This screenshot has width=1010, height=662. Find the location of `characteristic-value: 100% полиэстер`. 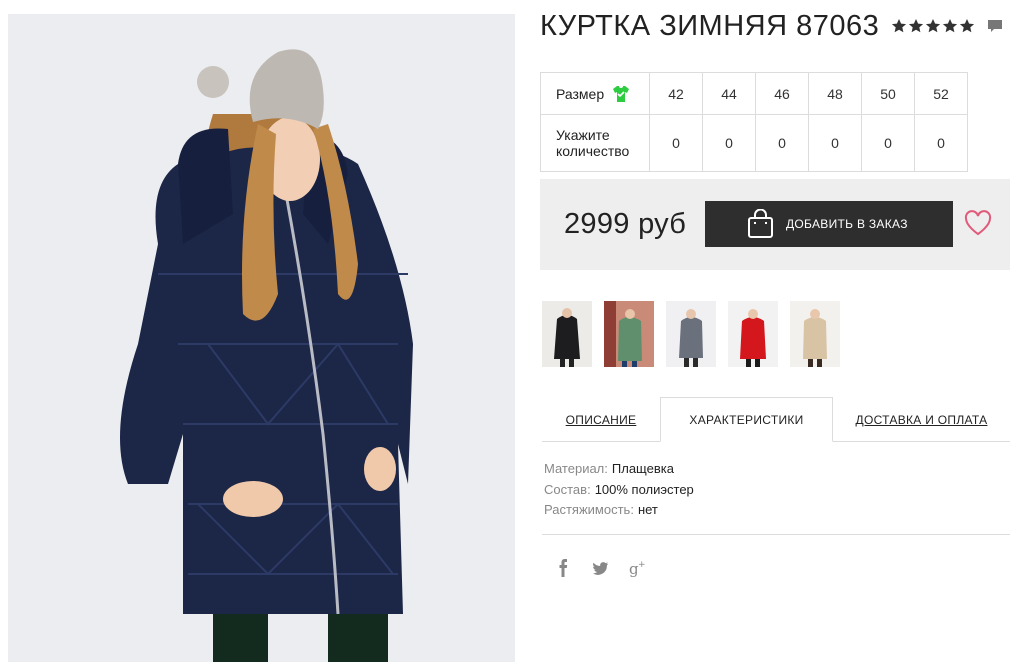

characteristic-value: 100% полиэстер is located at coordinates (644, 489).